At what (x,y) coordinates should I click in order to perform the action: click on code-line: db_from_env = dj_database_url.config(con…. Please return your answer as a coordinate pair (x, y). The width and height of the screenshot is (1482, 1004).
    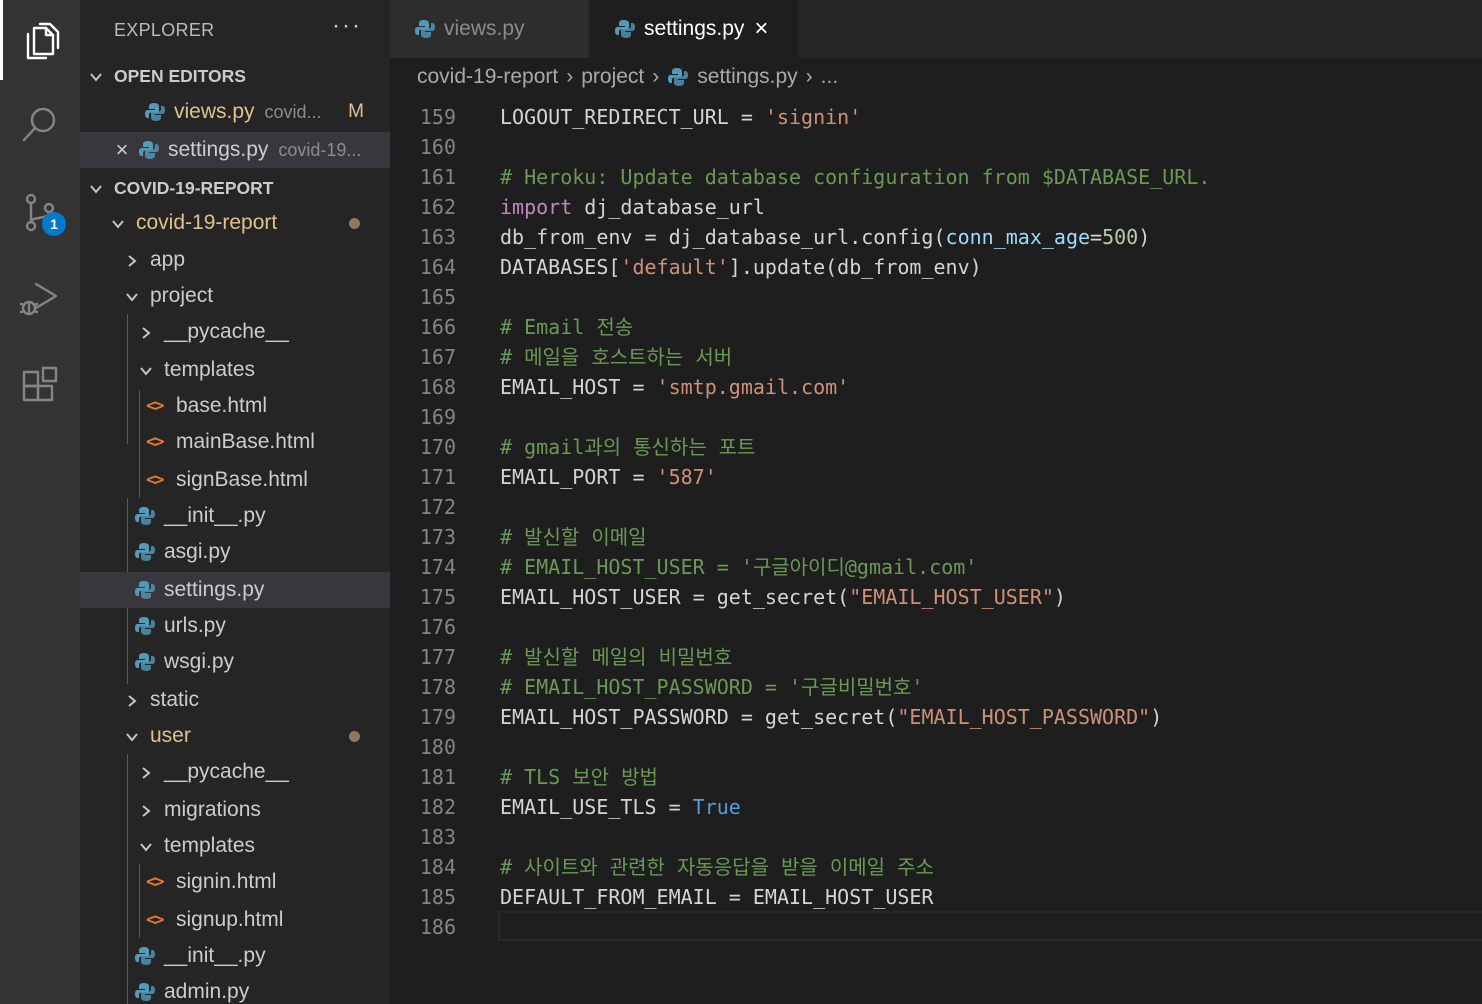
    Looking at the image, I should click on (825, 237).